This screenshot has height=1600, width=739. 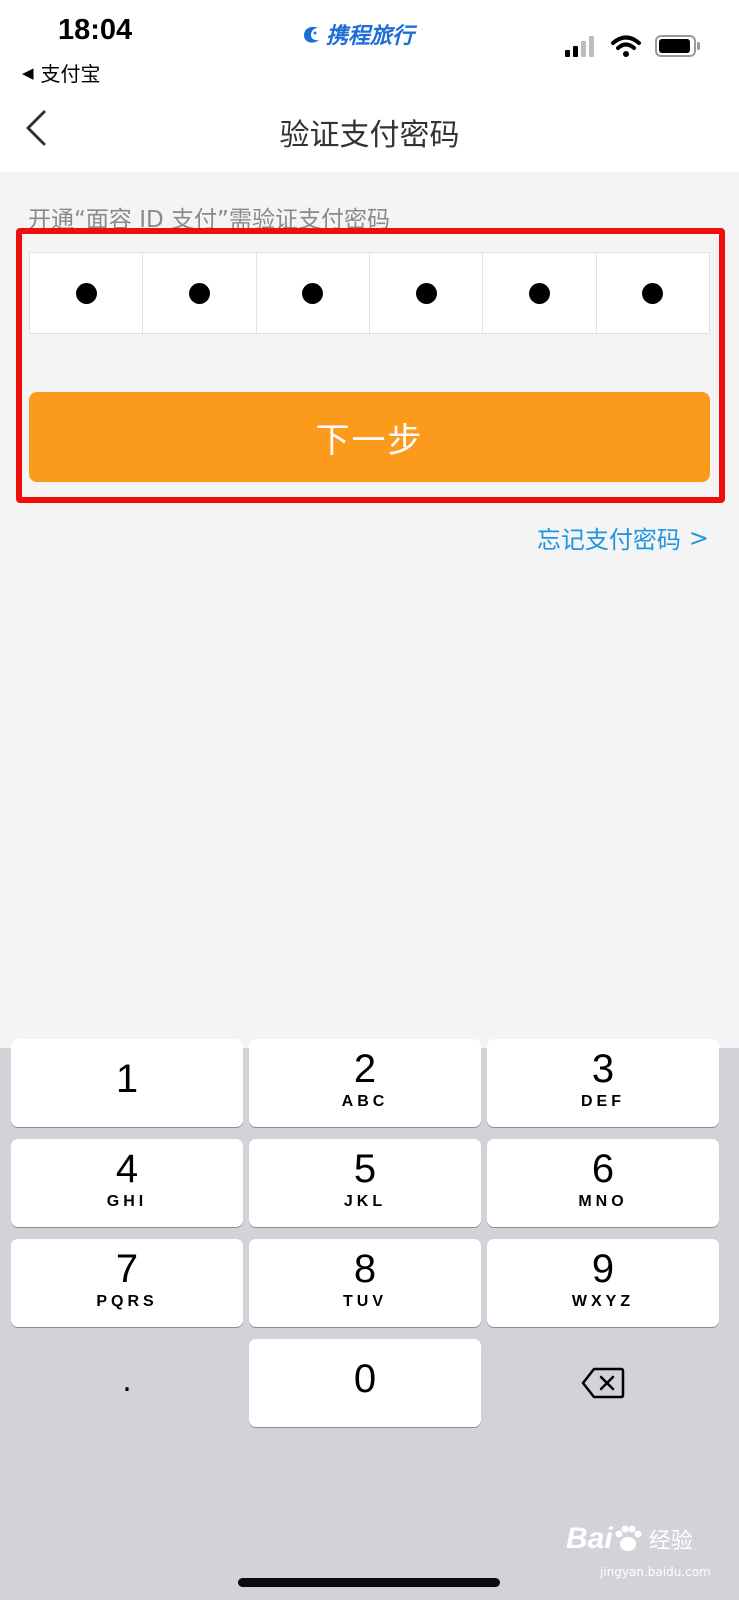 What do you see at coordinates (603, 1269) in the screenshot?
I see `key-digit: 9` at bounding box center [603, 1269].